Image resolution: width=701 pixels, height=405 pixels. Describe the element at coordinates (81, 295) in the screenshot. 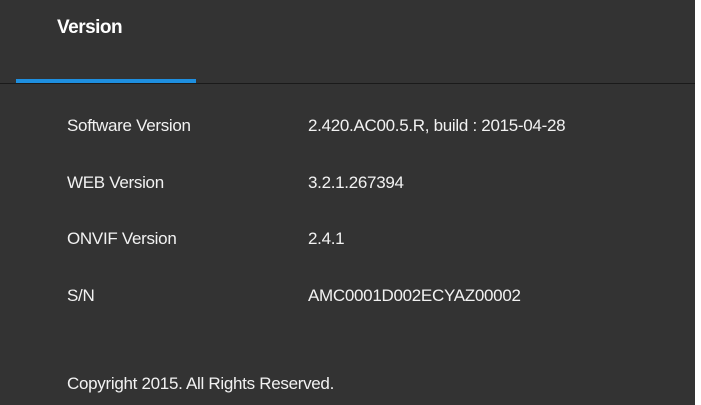

I see `serial-number-label: S/N` at that location.